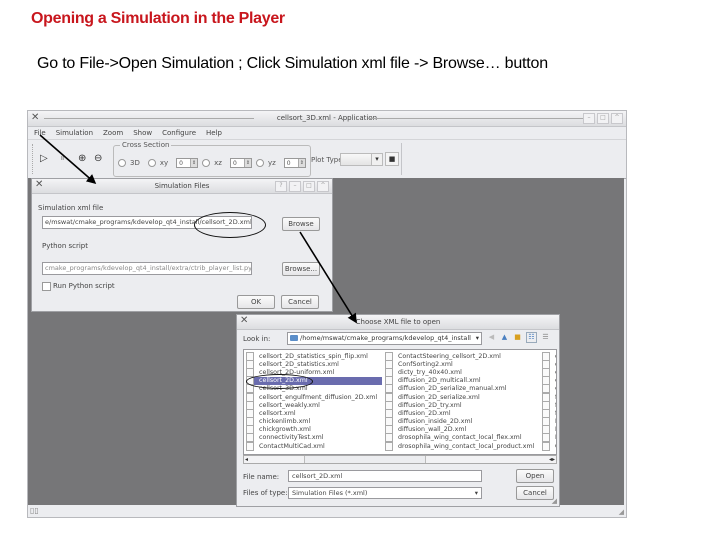  Describe the element at coordinates (240, 163) in the screenshot. I see `xz-spinbox: 0 ⇕` at that location.